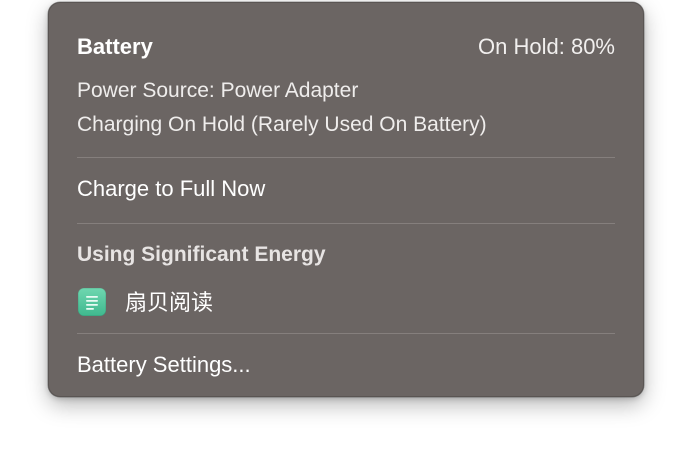  I want to click on notes-app-icon, so click(92, 302).